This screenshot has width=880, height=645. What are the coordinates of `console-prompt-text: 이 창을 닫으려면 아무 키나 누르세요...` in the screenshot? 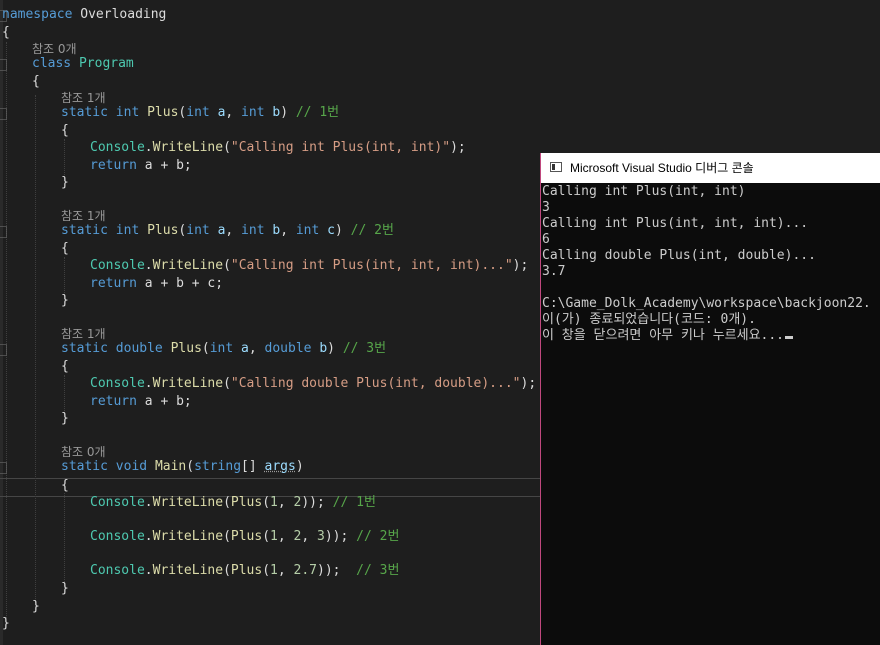 It's located at (663, 335).